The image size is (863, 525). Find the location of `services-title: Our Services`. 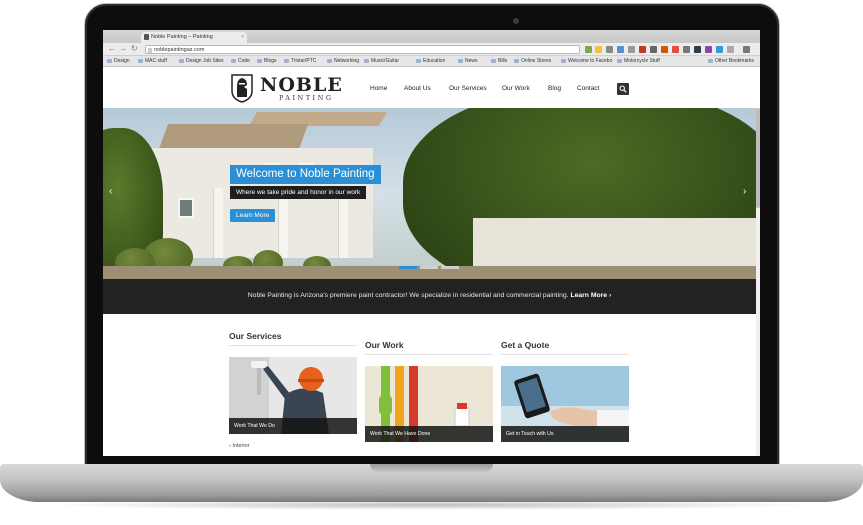

services-title: Our Services is located at coordinates (255, 336).